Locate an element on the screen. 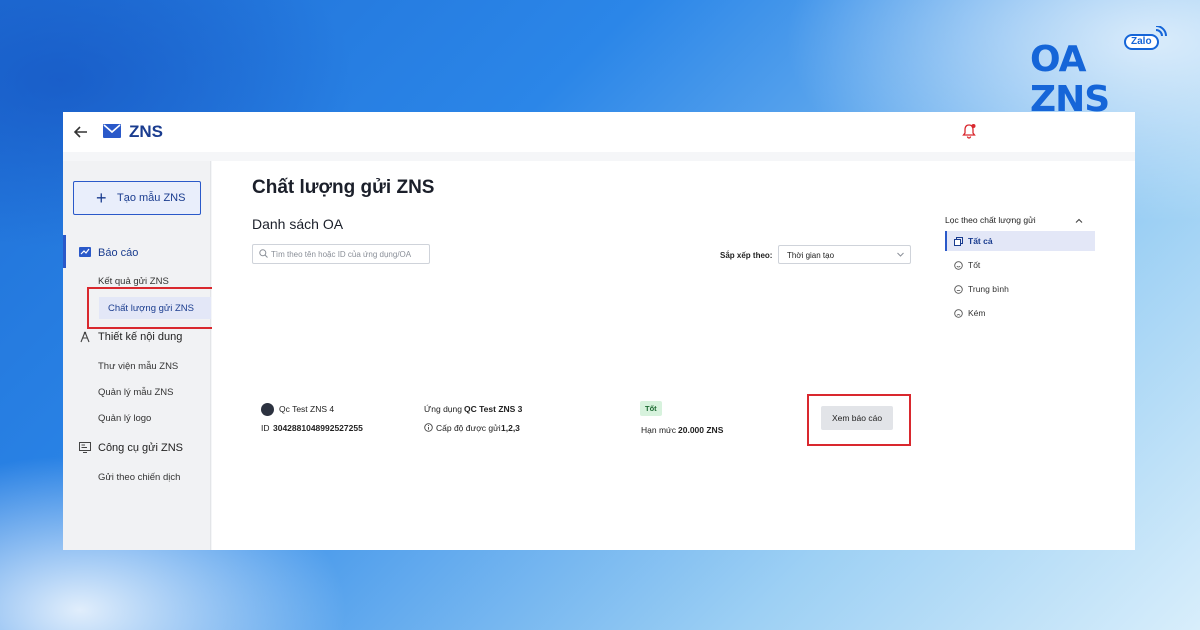 This screenshot has height=630, width=1200. sidebar-section-content-design: Thiết kế nội dung is located at coordinates (137, 338).